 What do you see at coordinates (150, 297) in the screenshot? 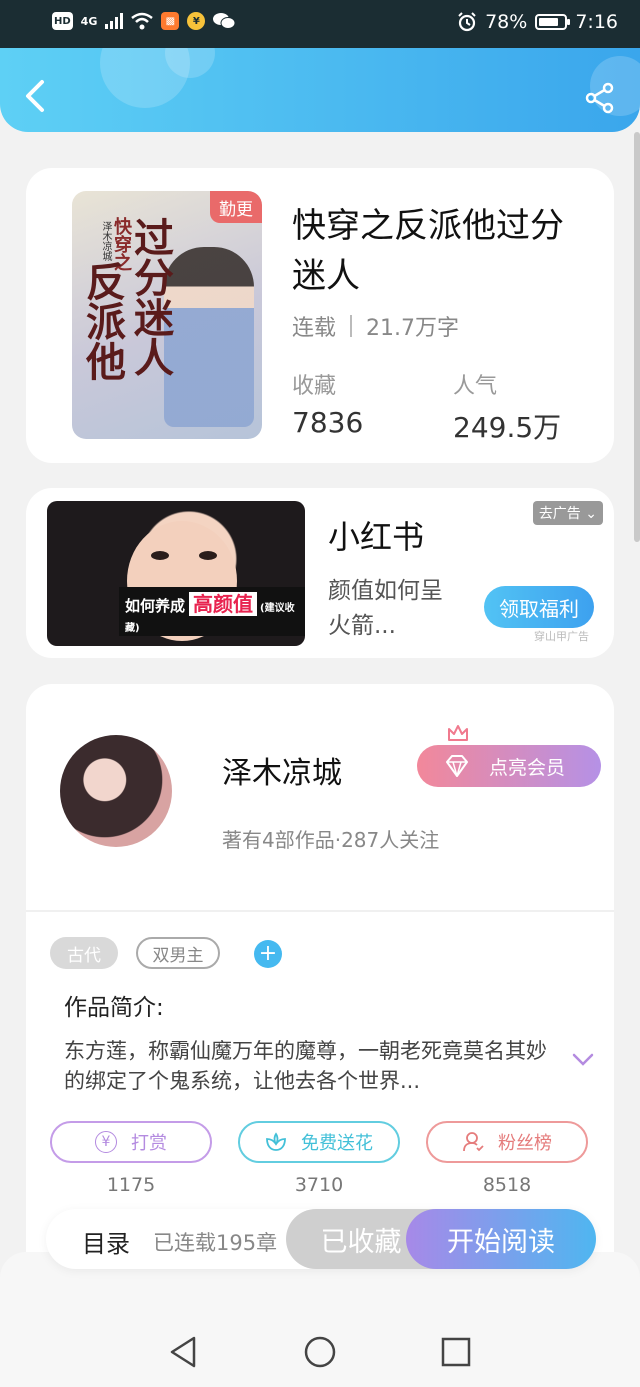
I see `cover-calligraphy: 过分迷人` at bounding box center [150, 297].